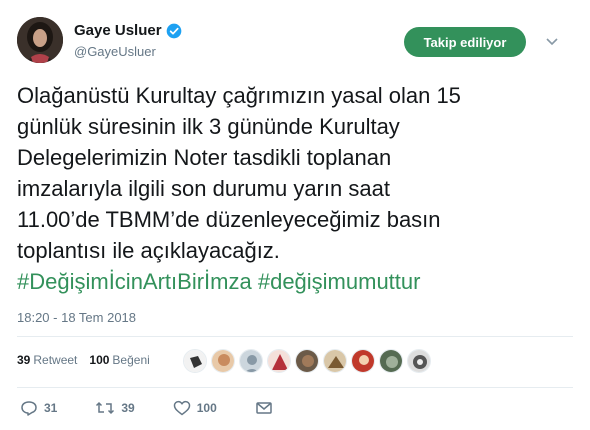 The image size is (590, 430). I want to click on retweet-icon, so click(105, 408).